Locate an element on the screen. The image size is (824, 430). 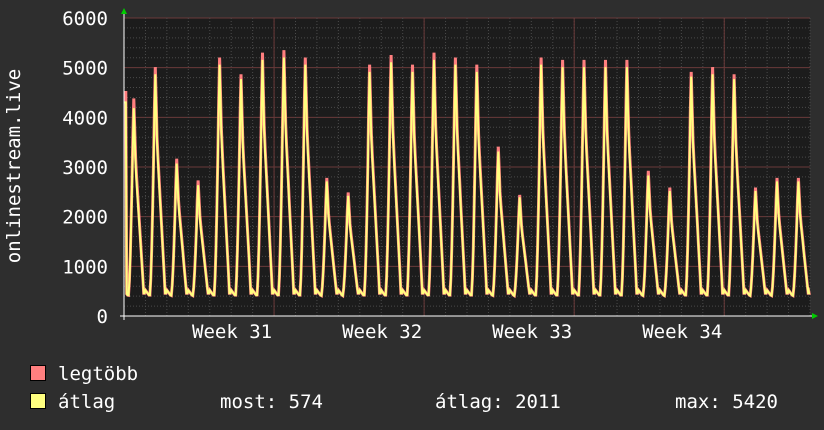
legend-item-avg: átlag is located at coordinates (72, 402).